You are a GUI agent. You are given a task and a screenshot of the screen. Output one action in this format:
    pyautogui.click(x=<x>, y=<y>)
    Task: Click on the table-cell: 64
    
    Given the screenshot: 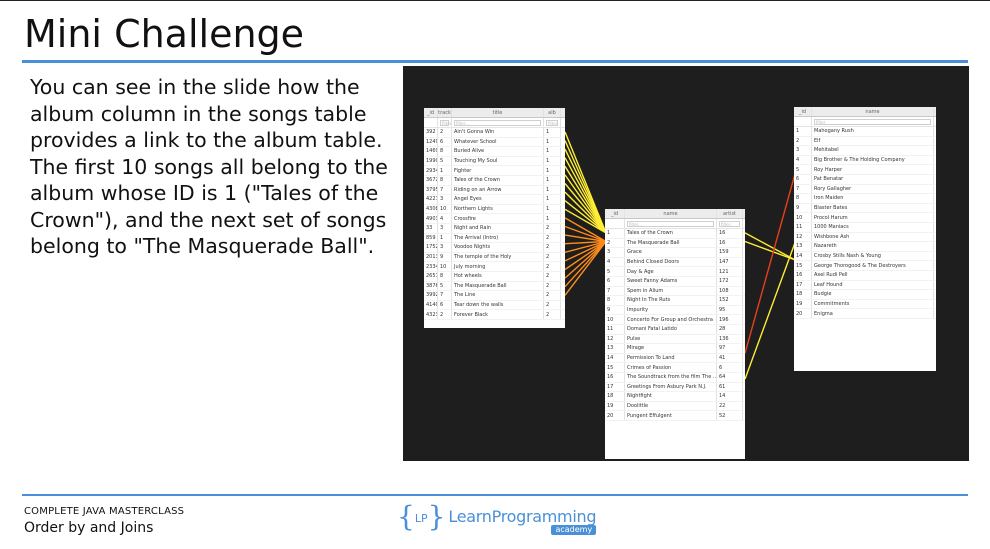 What is the action you would take?
    pyautogui.click(x=730, y=377)
    